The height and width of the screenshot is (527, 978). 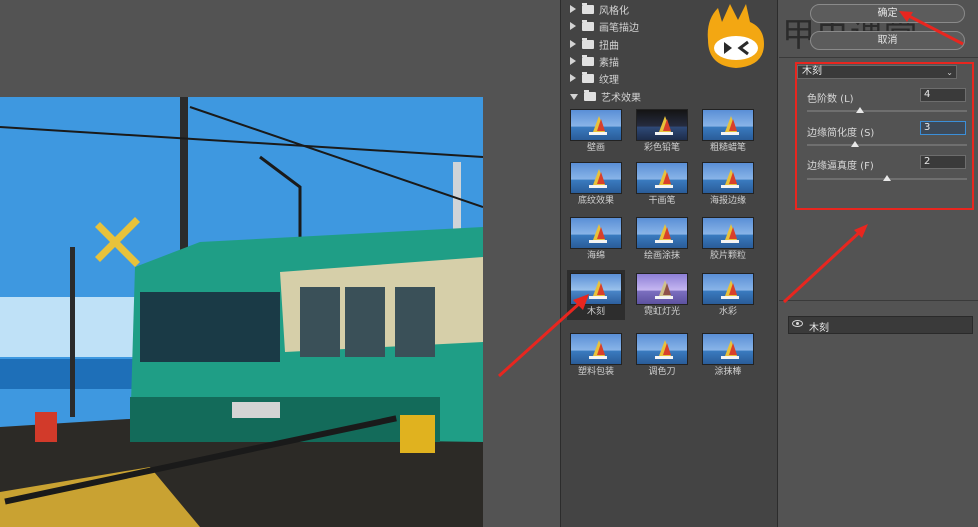 I want to click on edge-simplicity-slider-knob, so click(x=855, y=144).